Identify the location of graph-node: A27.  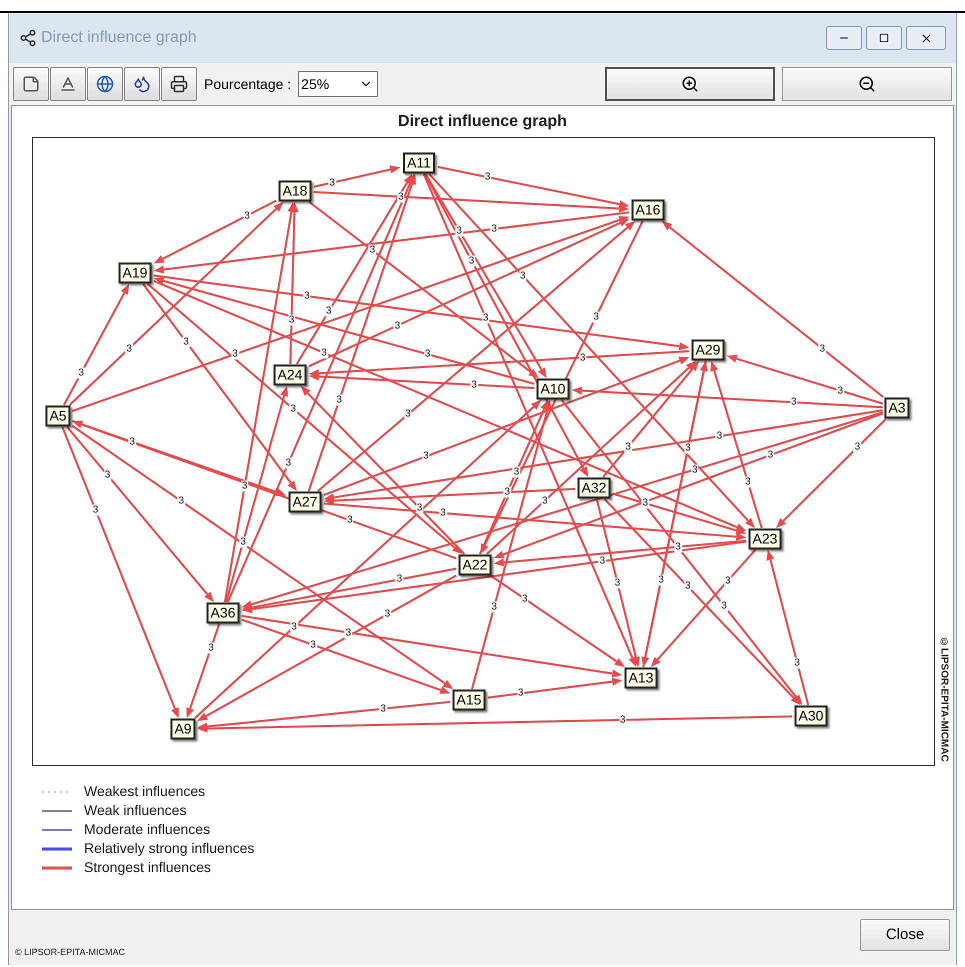
(305, 502).